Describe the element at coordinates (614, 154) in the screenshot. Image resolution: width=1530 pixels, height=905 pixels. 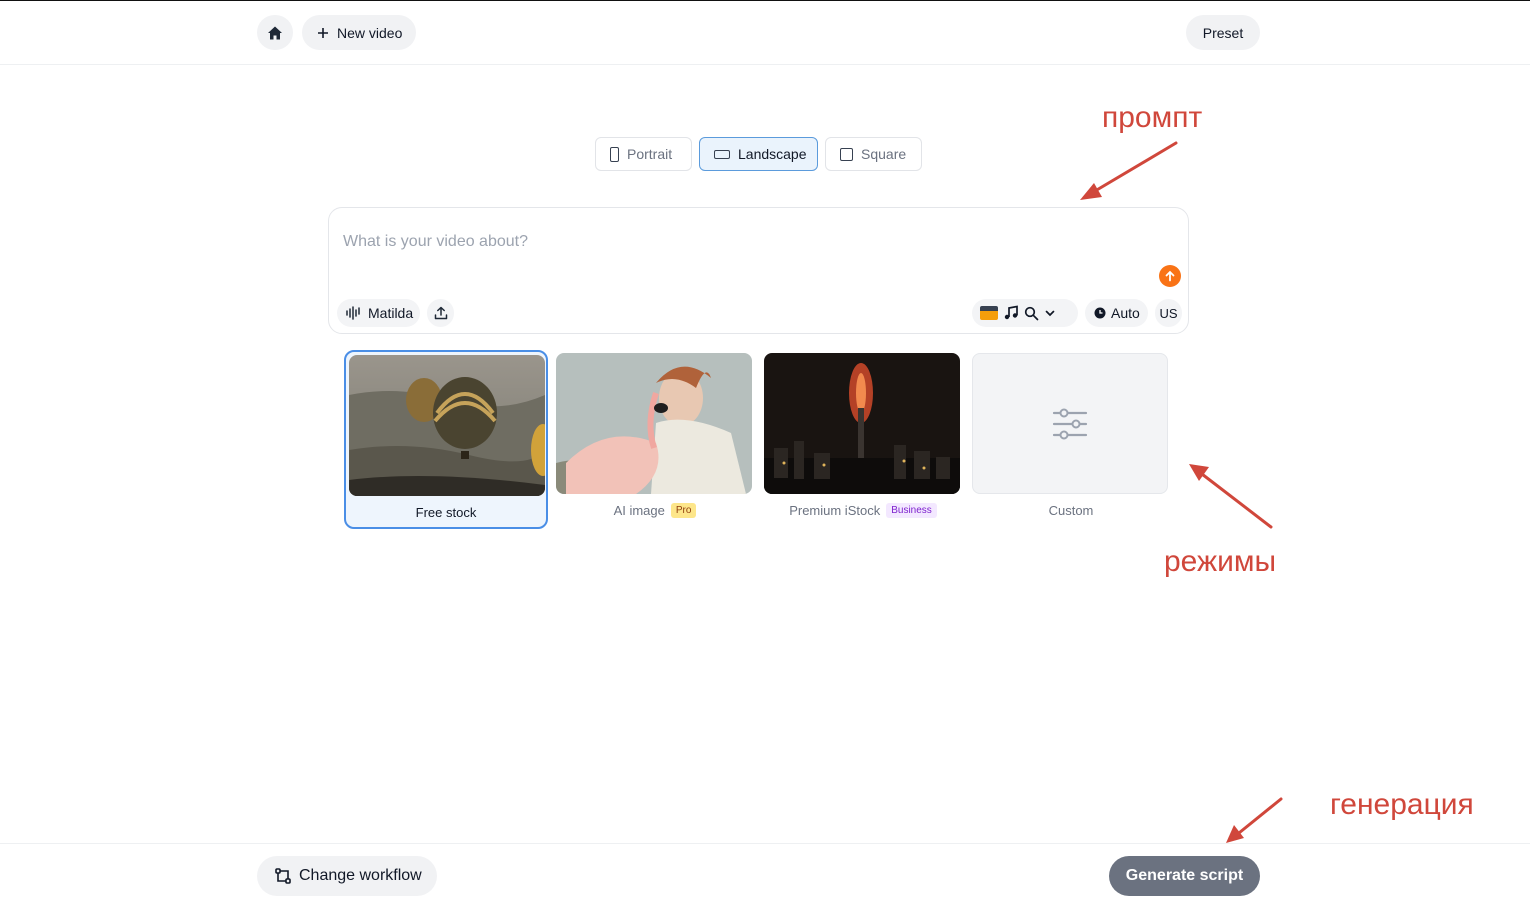
I see `portrait-icon` at that location.